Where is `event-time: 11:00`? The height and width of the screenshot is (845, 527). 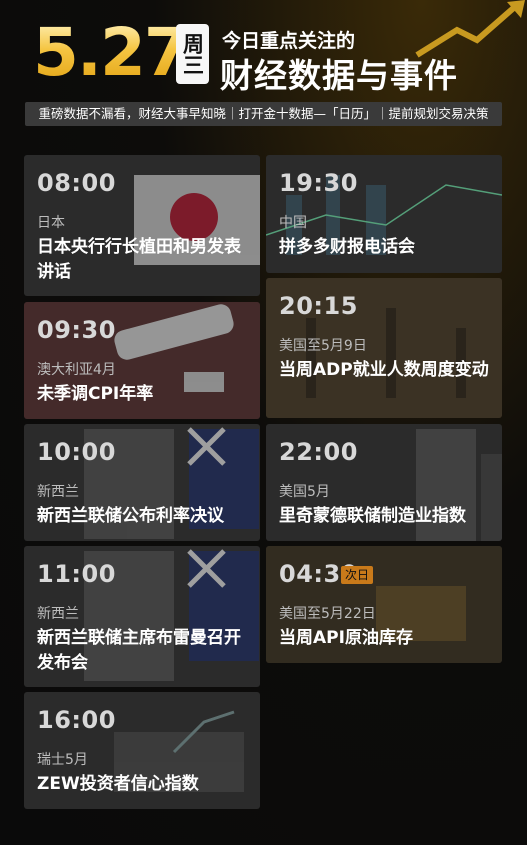 event-time: 11:00 is located at coordinates (76, 574).